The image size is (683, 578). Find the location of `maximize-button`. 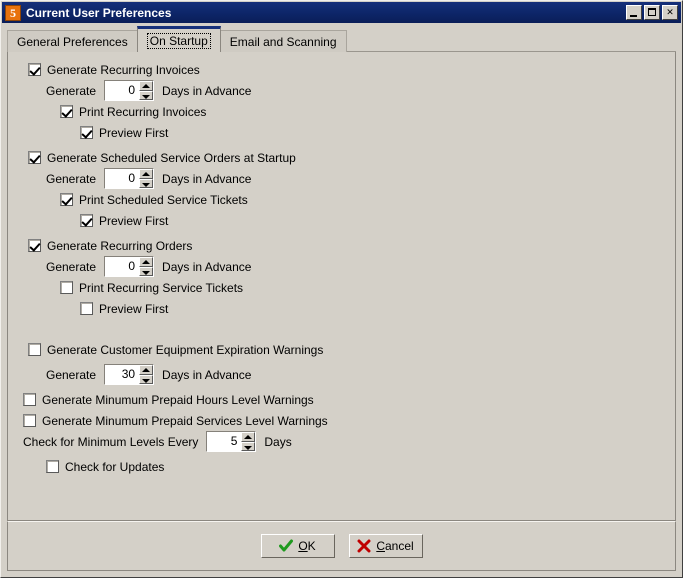

maximize-button is located at coordinates (652, 12).